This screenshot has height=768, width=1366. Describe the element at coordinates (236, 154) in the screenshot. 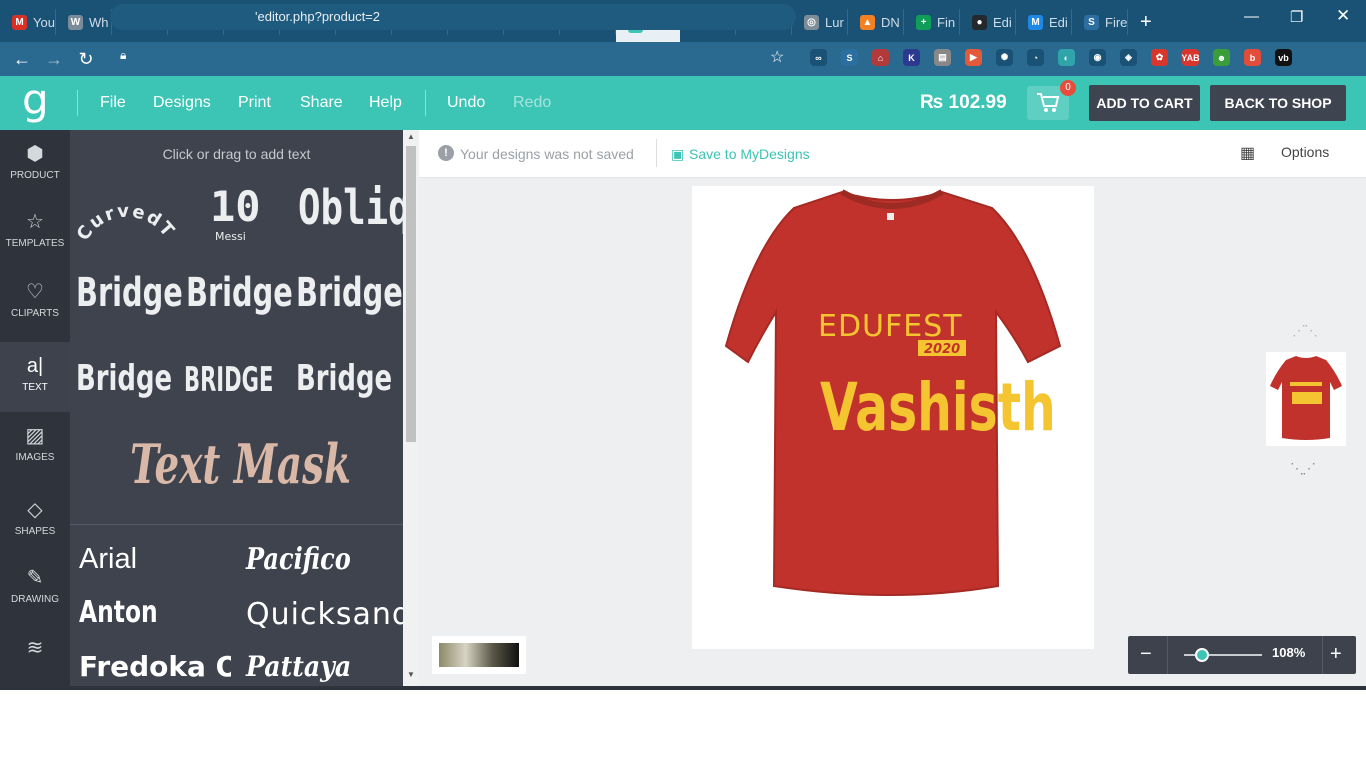

I see `panel-hint: Click or drag to add text` at that location.